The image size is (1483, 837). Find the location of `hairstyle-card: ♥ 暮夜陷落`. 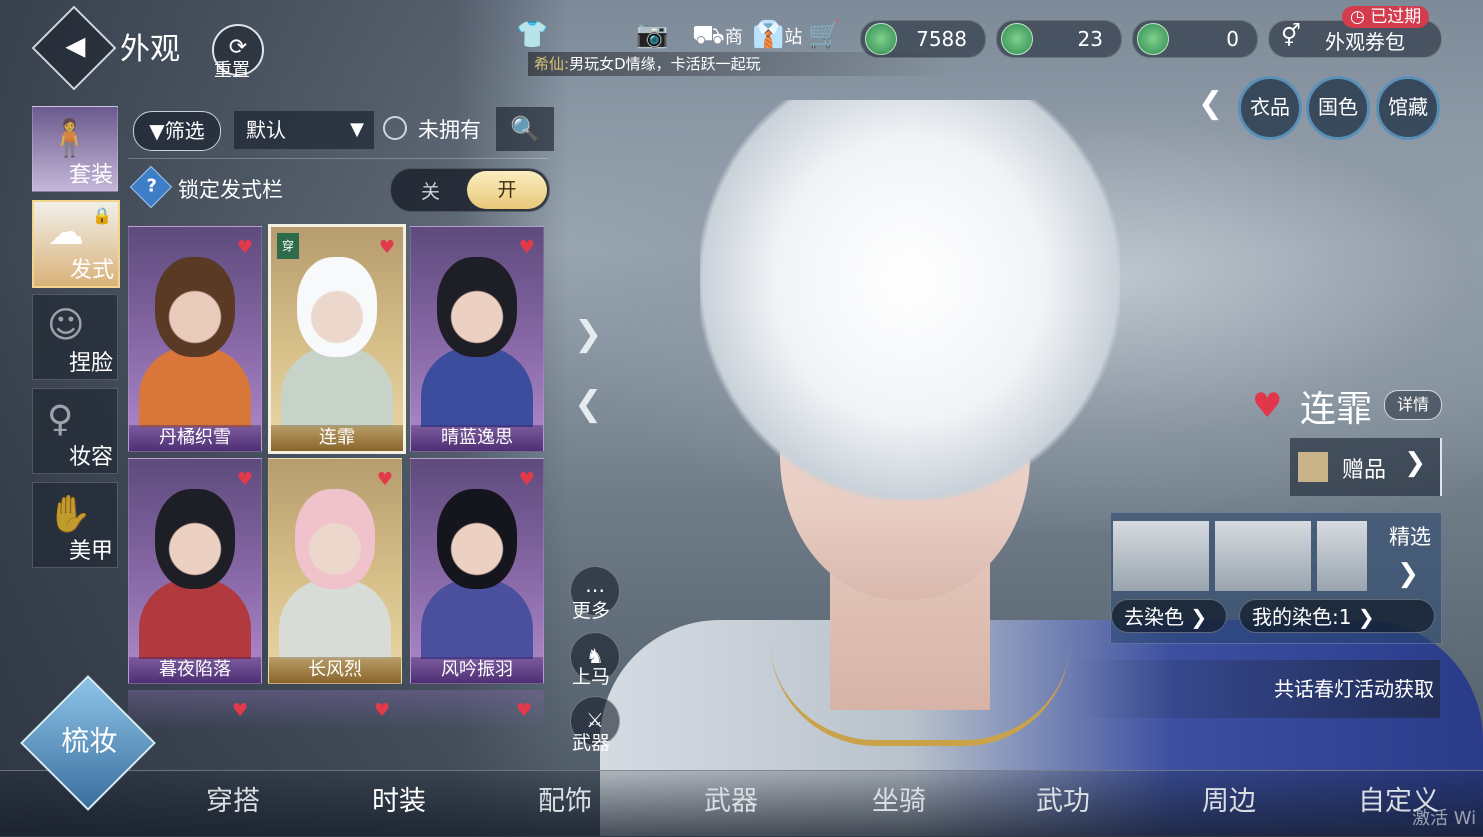

hairstyle-card: ♥ 暮夜陷落 is located at coordinates (195, 571).